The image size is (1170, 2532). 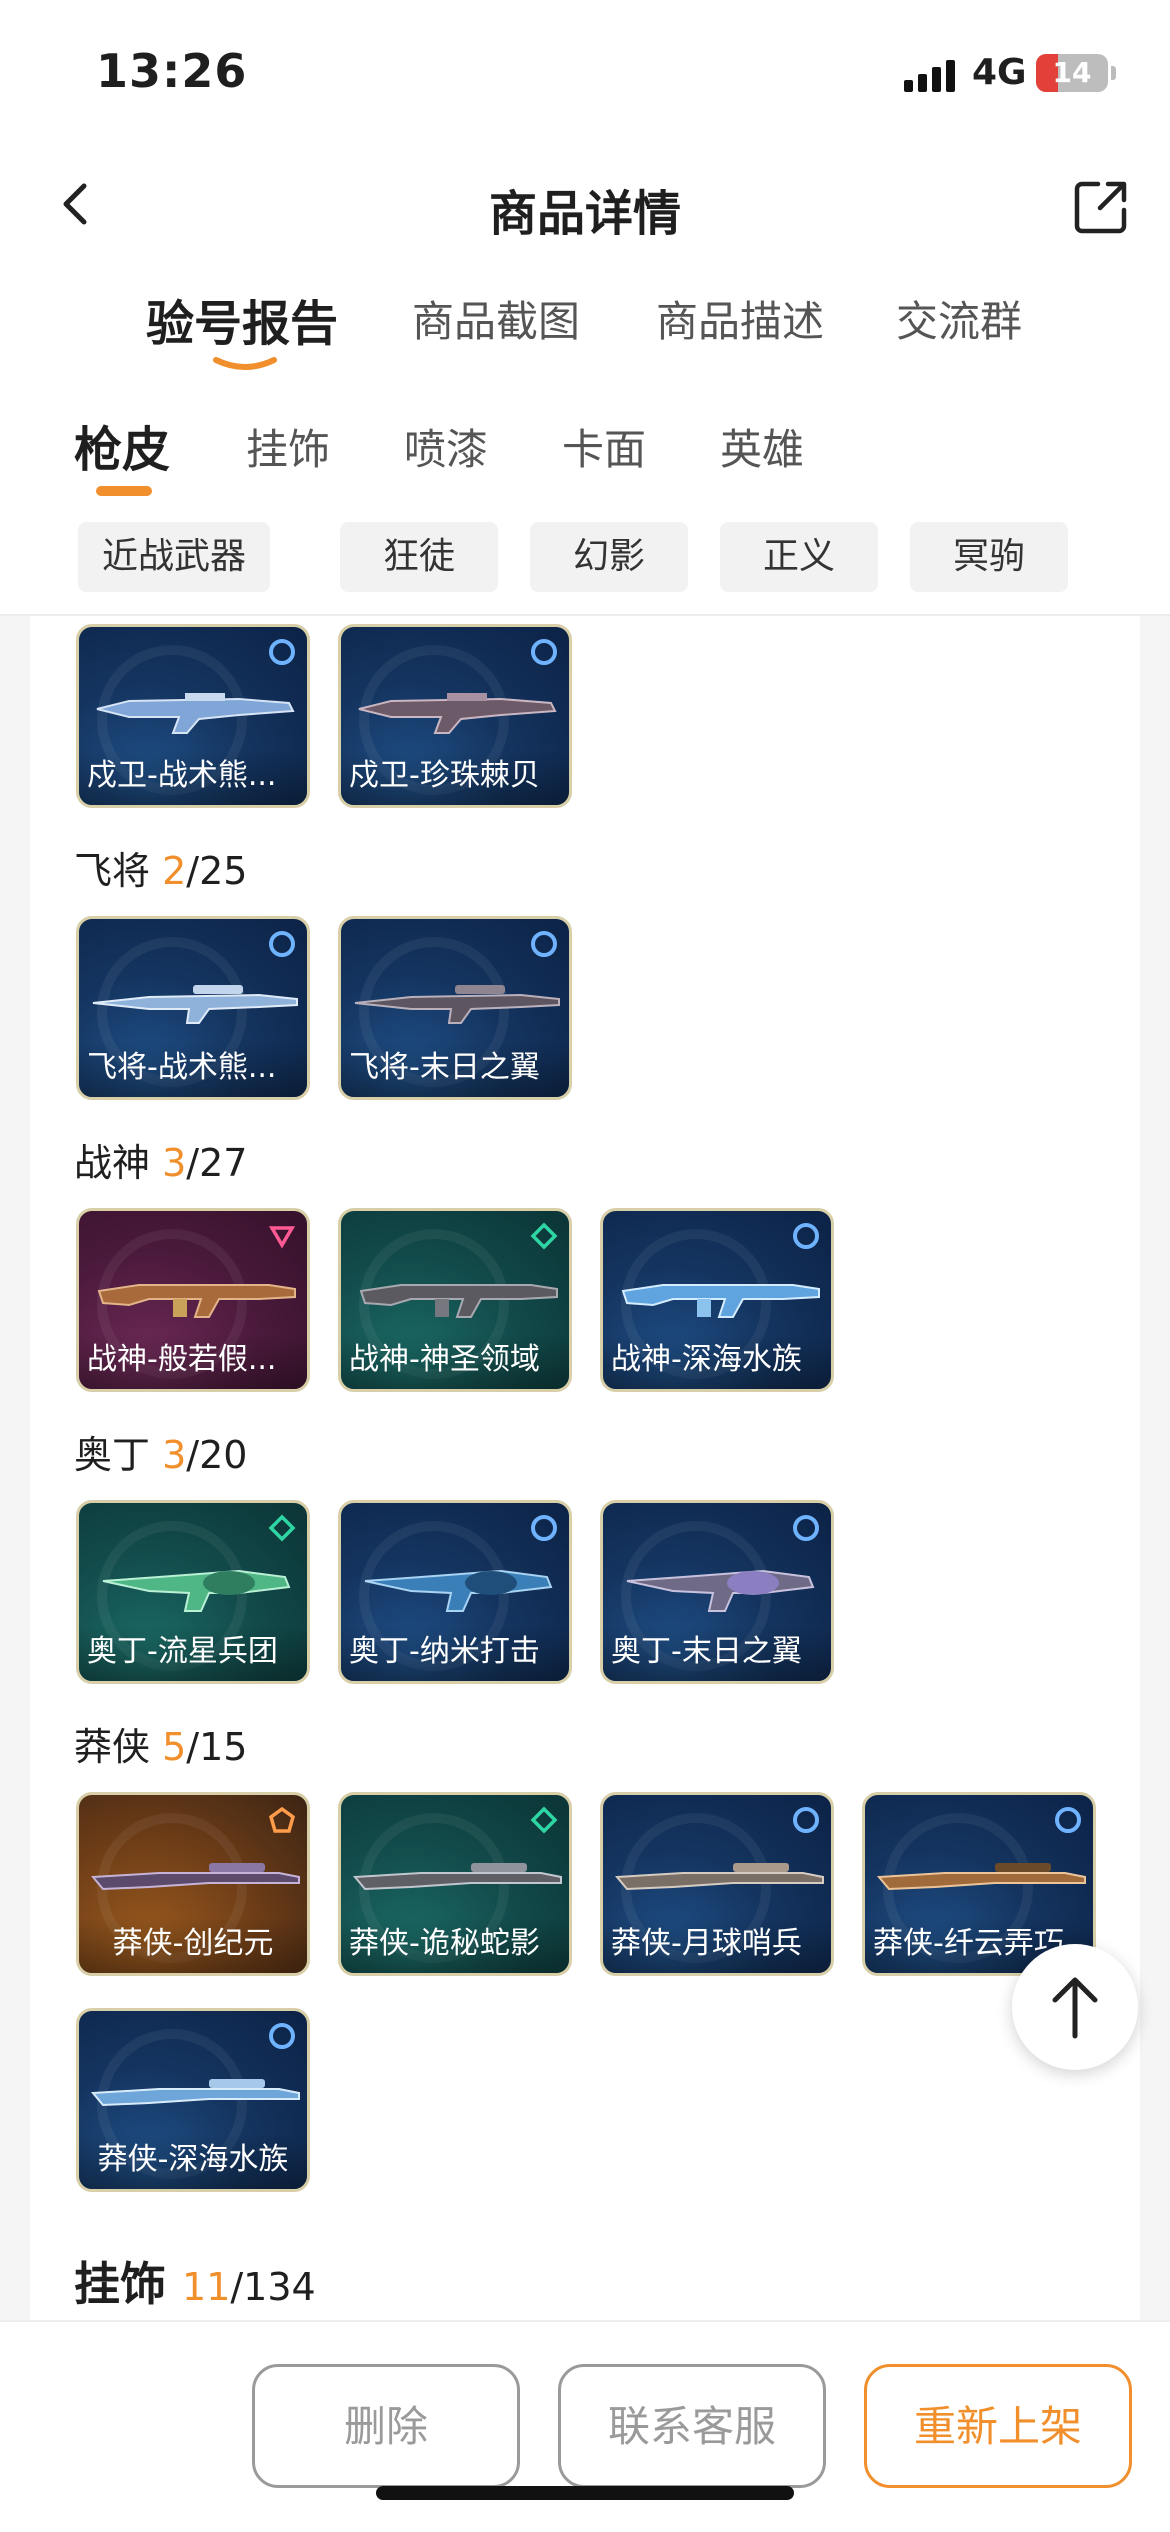 What do you see at coordinates (160, 1743) in the screenshot?
I see `weapon-group-title: 莽侠 5/15` at bounding box center [160, 1743].